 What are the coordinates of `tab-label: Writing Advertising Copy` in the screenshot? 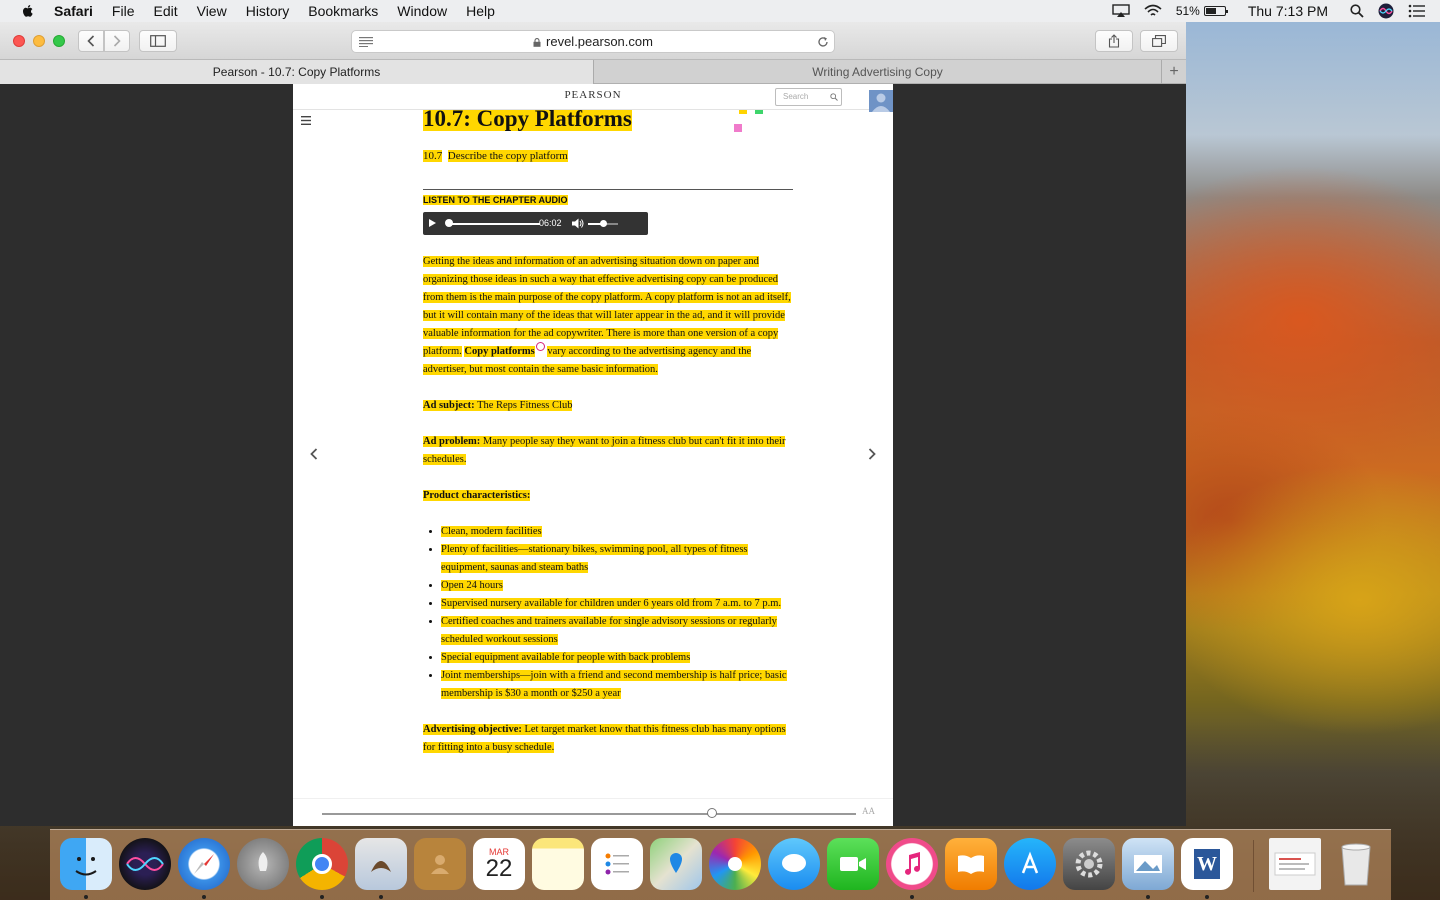 It's located at (877, 72).